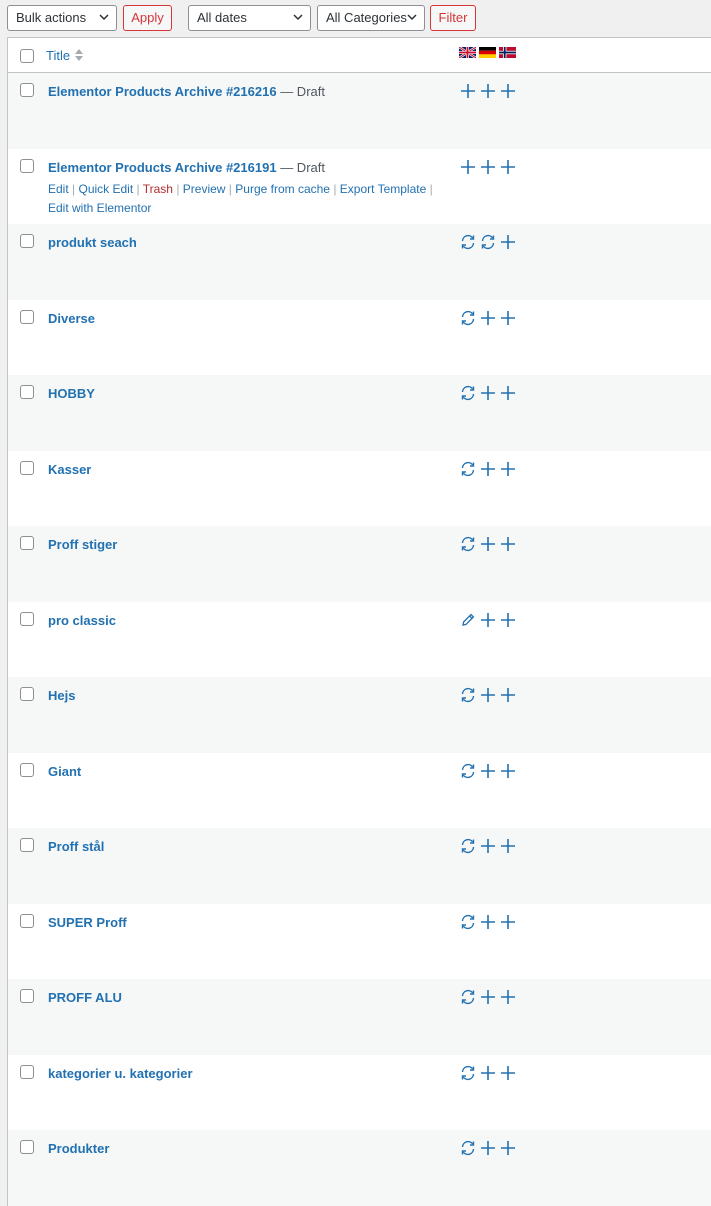 This screenshot has width=711, height=1206. What do you see at coordinates (78, 1148) in the screenshot?
I see `post-title-link: Produkter` at bounding box center [78, 1148].